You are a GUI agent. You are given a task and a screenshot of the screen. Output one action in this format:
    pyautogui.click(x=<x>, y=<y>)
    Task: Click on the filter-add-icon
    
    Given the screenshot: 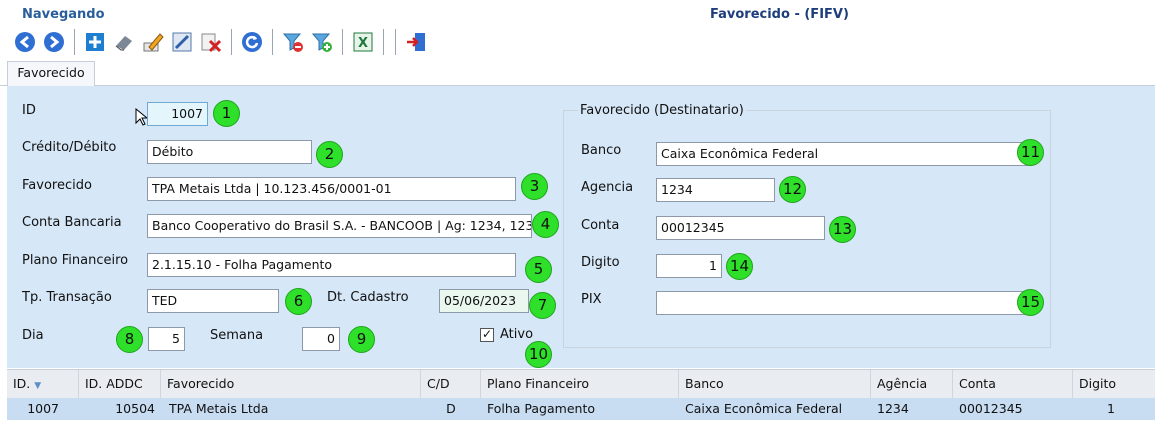 What is the action you would take?
    pyautogui.click(x=322, y=42)
    